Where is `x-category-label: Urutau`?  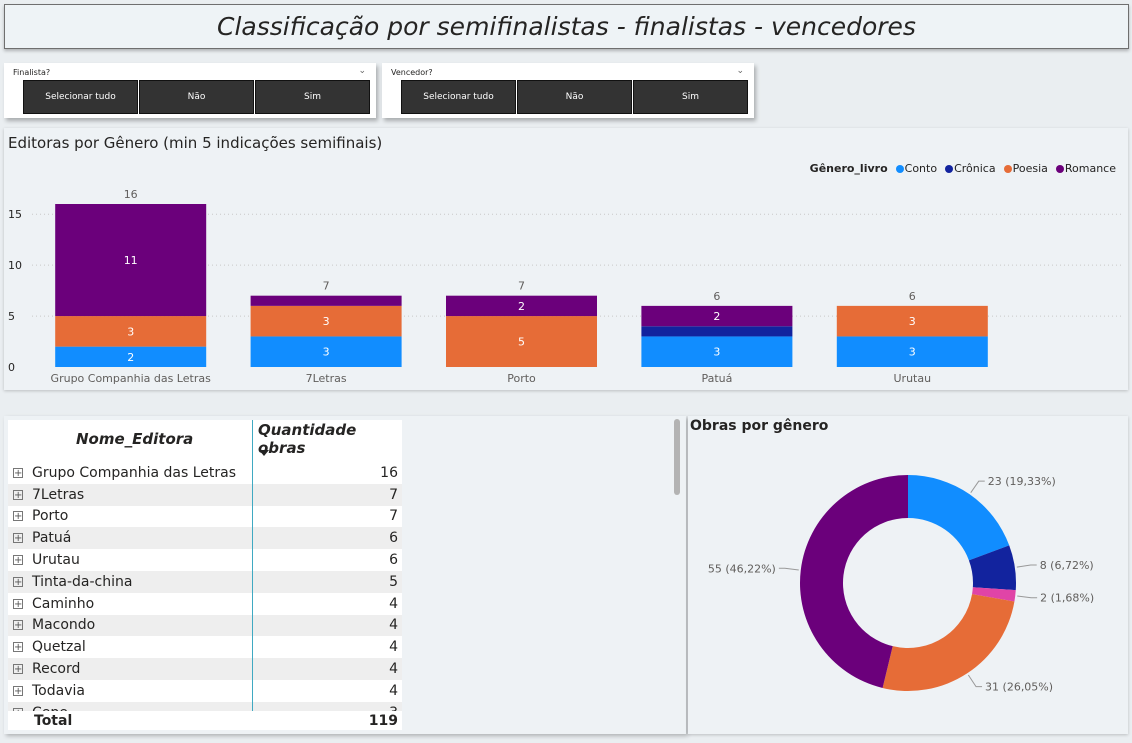 x-category-label: Urutau is located at coordinates (913, 378).